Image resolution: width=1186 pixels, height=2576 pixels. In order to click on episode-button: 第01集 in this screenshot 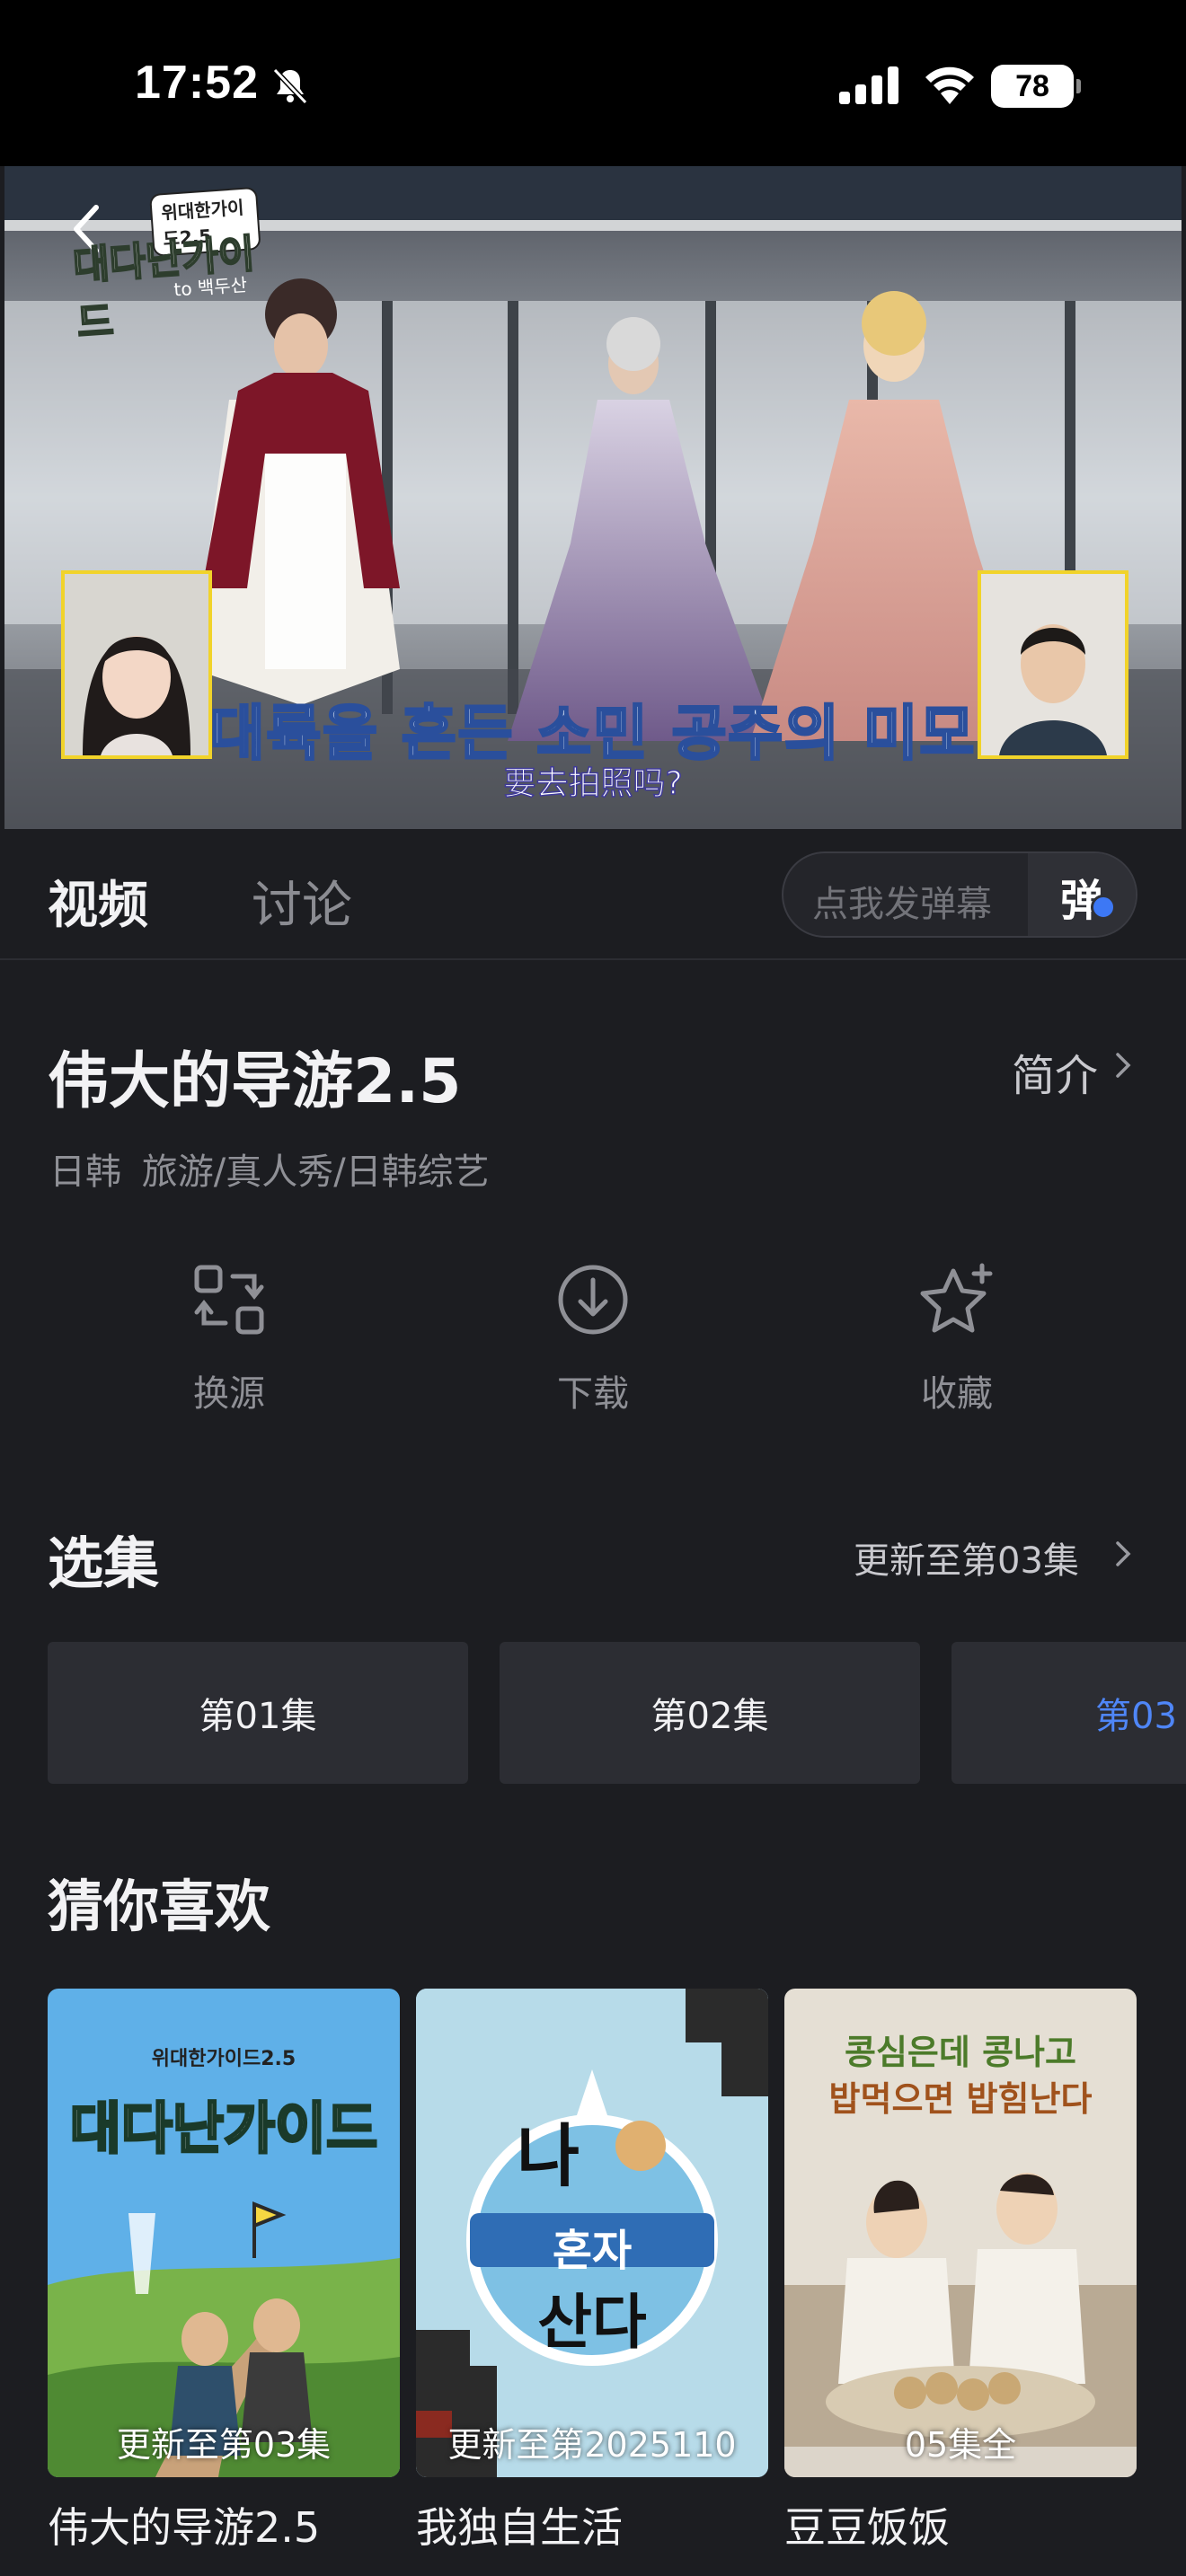, I will do `click(258, 1713)`.